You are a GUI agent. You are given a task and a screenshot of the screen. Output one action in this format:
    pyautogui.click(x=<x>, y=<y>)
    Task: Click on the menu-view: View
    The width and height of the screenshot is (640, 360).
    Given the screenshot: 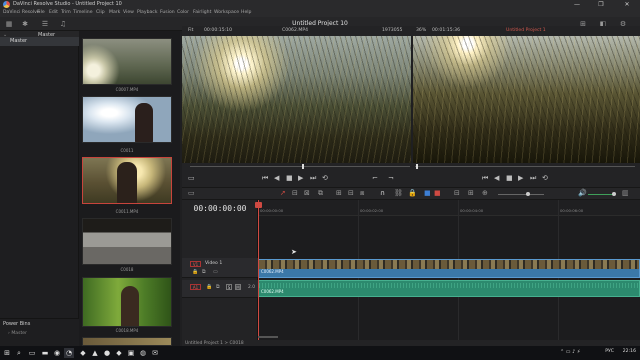 What is the action you would take?
    pyautogui.click(x=128, y=13)
    